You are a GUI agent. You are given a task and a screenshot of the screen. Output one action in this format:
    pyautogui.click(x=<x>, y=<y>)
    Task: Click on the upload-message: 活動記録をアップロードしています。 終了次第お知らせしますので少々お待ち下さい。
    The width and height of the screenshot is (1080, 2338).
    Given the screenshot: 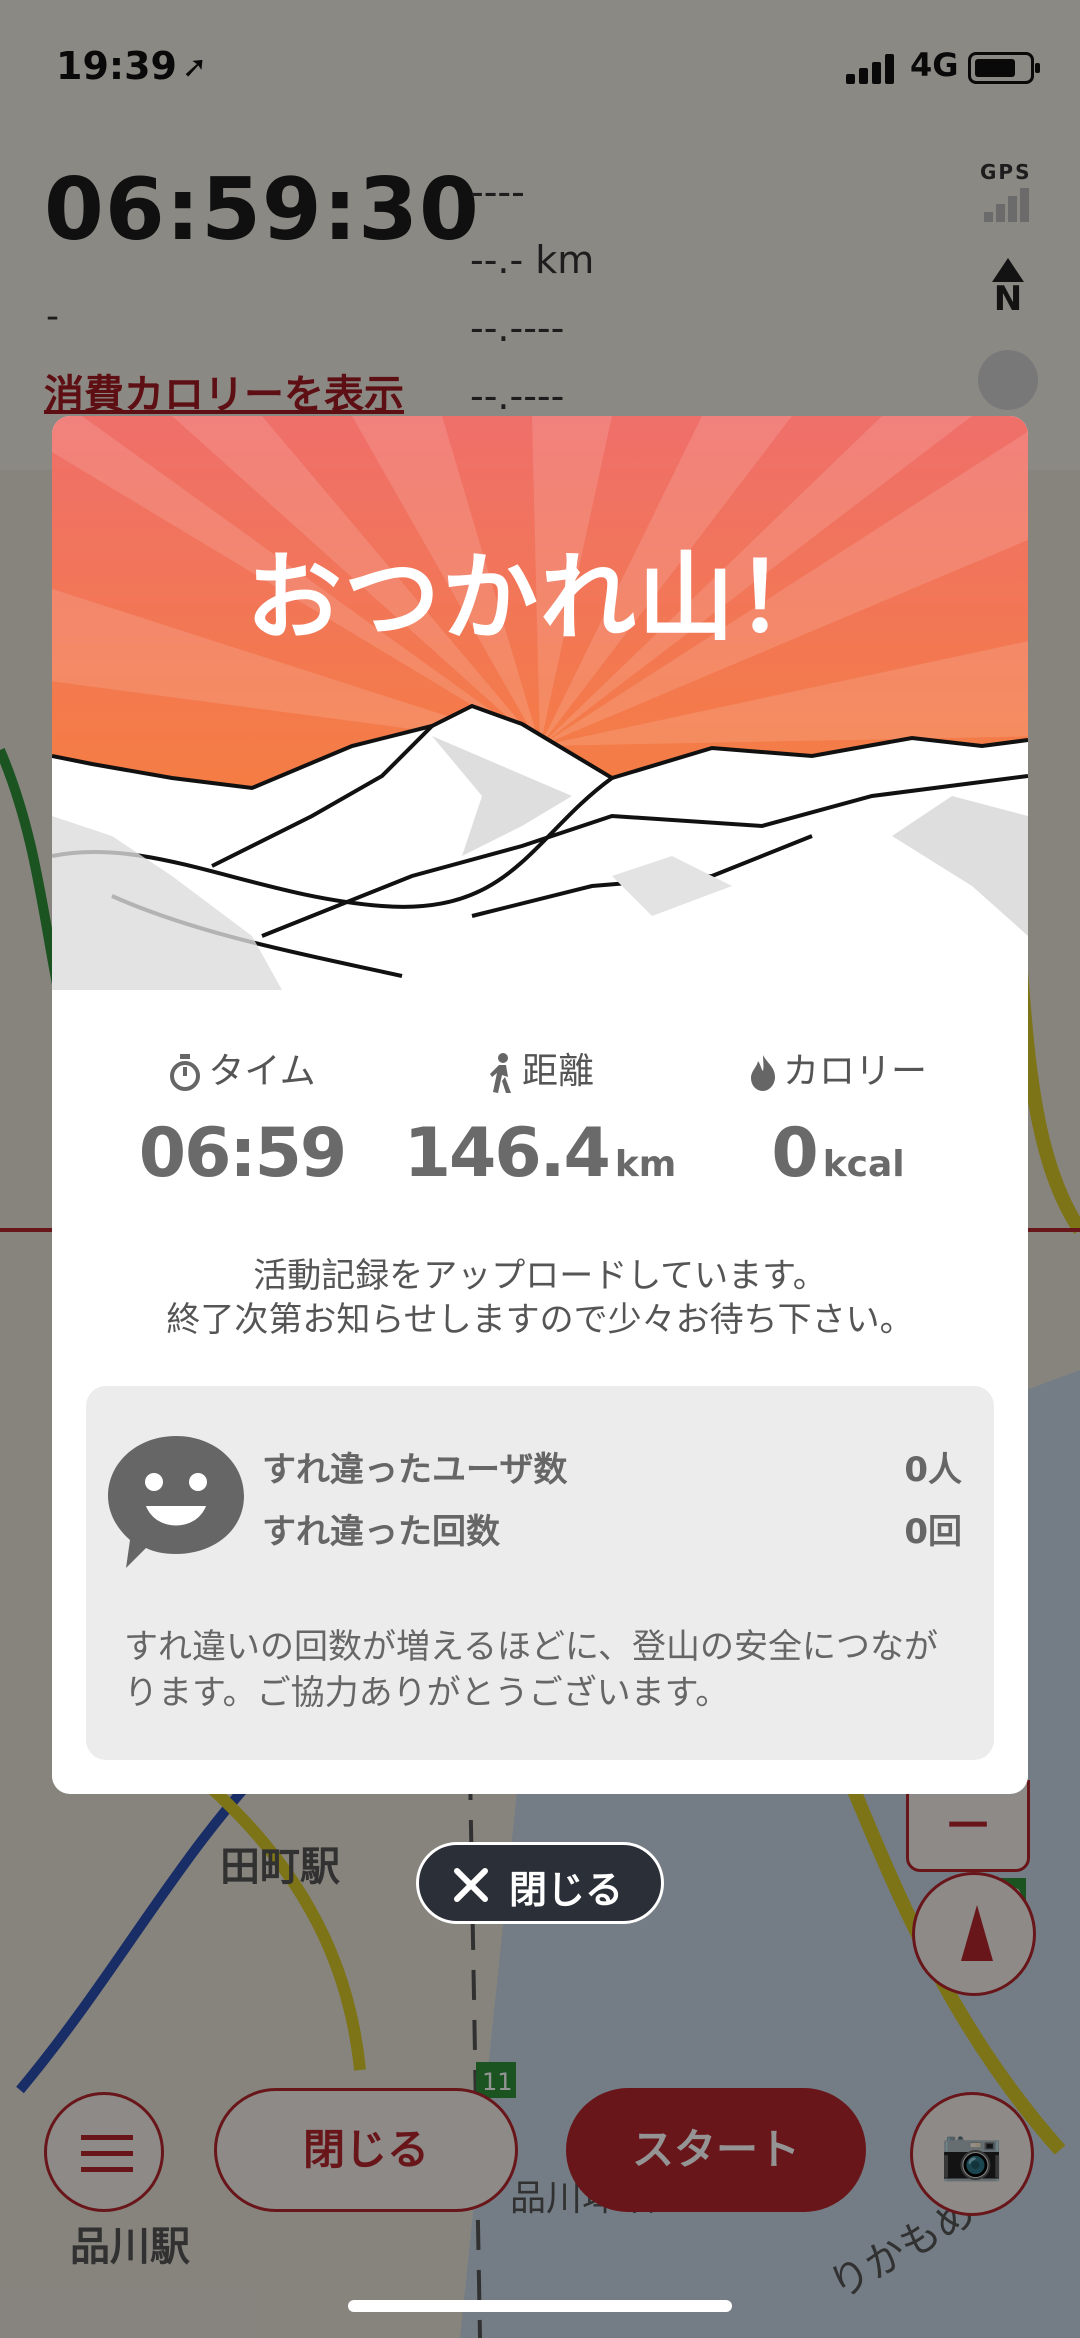 What is the action you would take?
    pyautogui.click(x=540, y=1298)
    